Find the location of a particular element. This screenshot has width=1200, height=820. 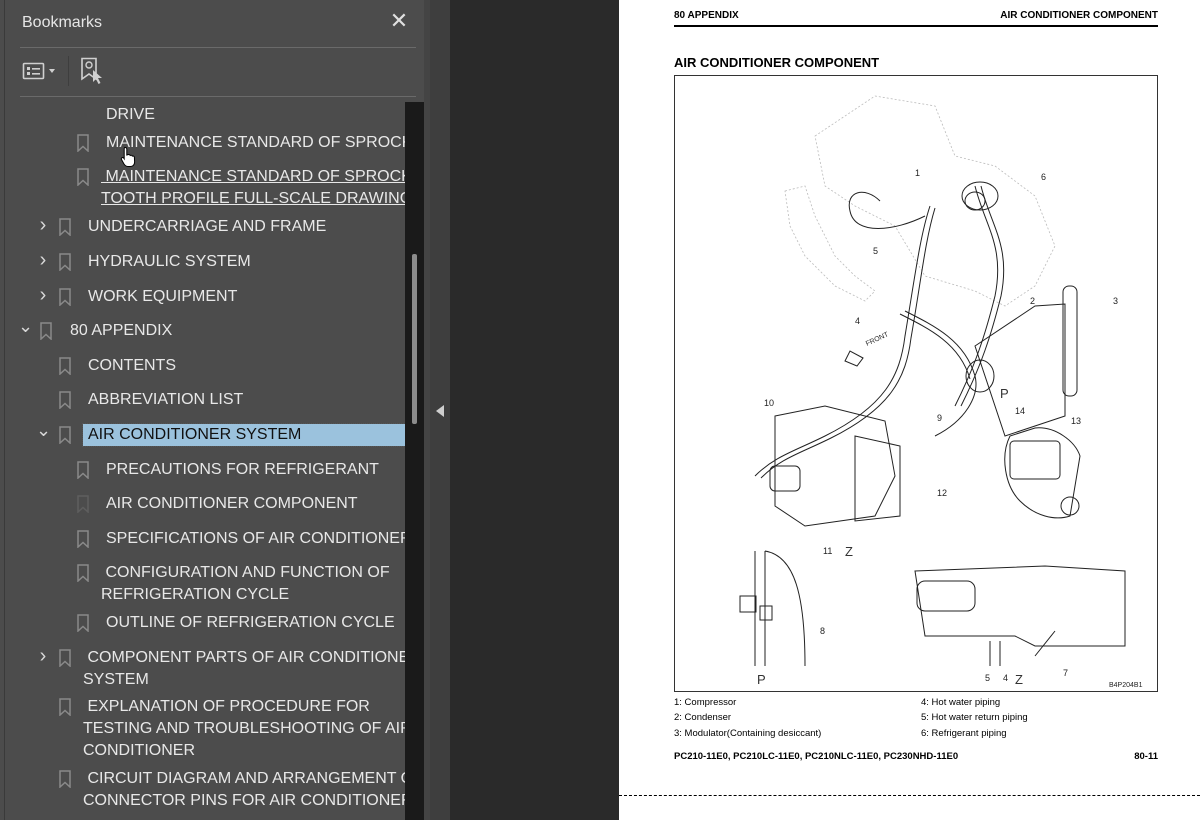

toolbar-divider is located at coordinates (68, 71).